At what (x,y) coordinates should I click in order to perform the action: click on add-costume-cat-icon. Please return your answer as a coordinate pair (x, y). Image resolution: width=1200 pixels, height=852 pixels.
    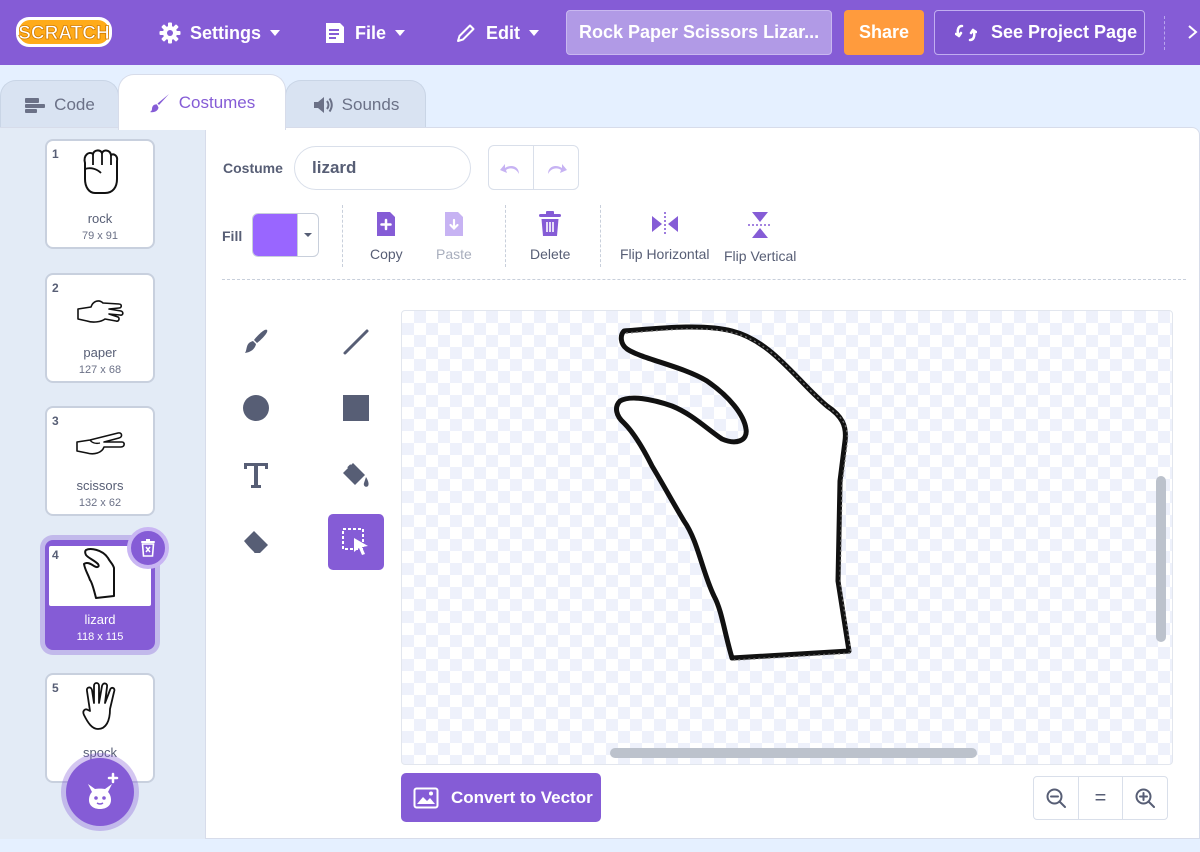
    Looking at the image, I should click on (103, 790).